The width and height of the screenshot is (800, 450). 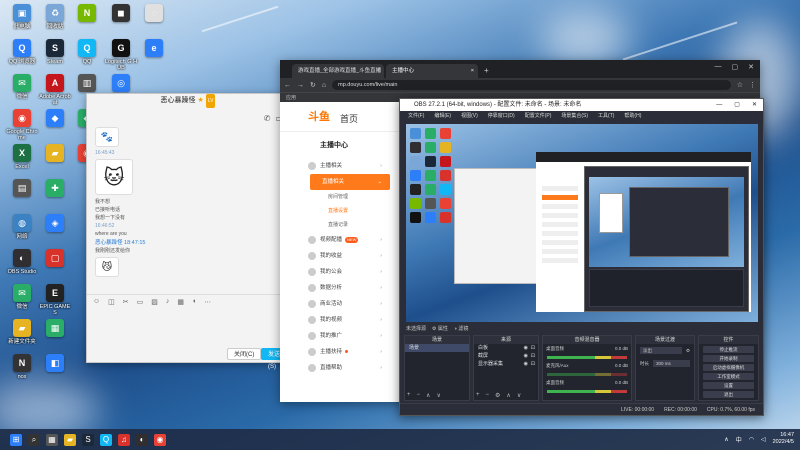 I want to click on image-icon: ▨, so click(x=154, y=302).